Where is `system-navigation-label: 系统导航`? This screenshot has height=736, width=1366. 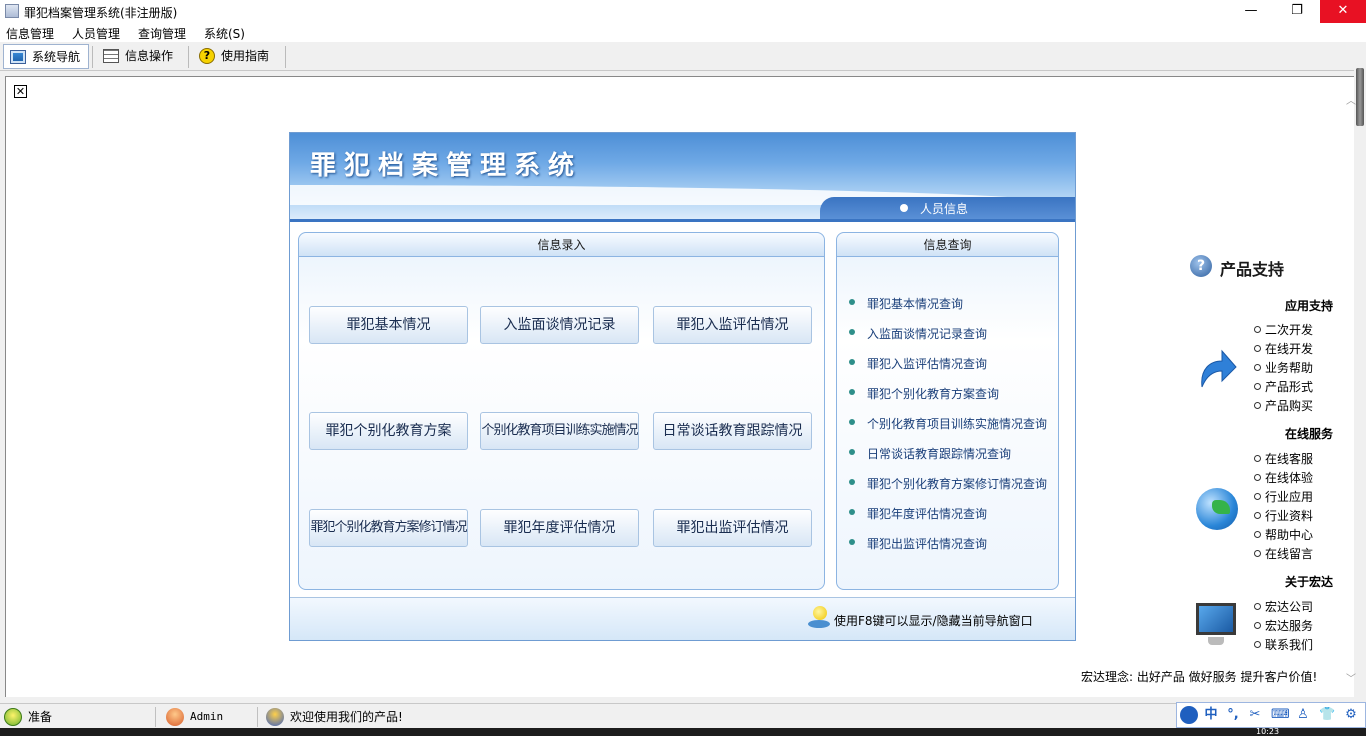
system-navigation-label: 系统导航 is located at coordinates (56, 57).